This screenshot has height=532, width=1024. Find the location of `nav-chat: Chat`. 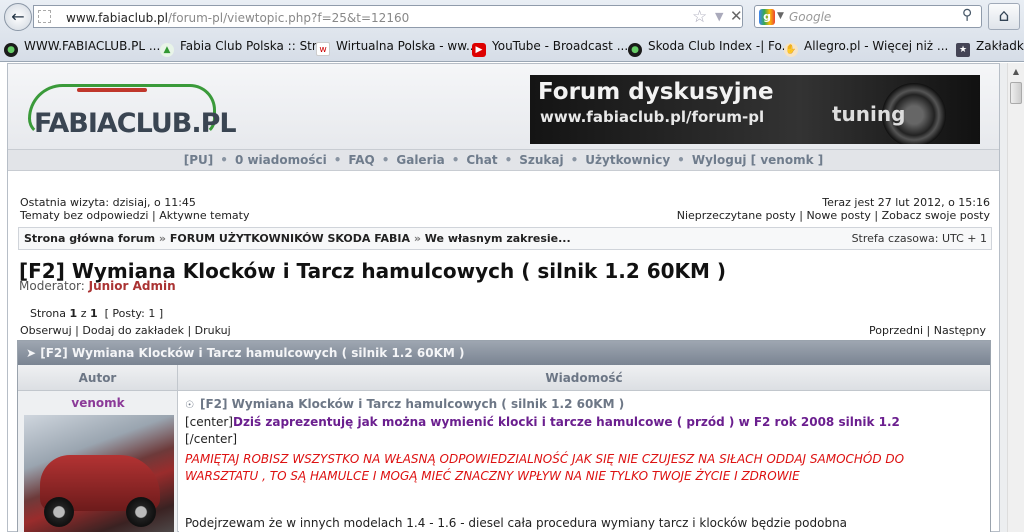

nav-chat: Chat is located at coordinates (481, 160).